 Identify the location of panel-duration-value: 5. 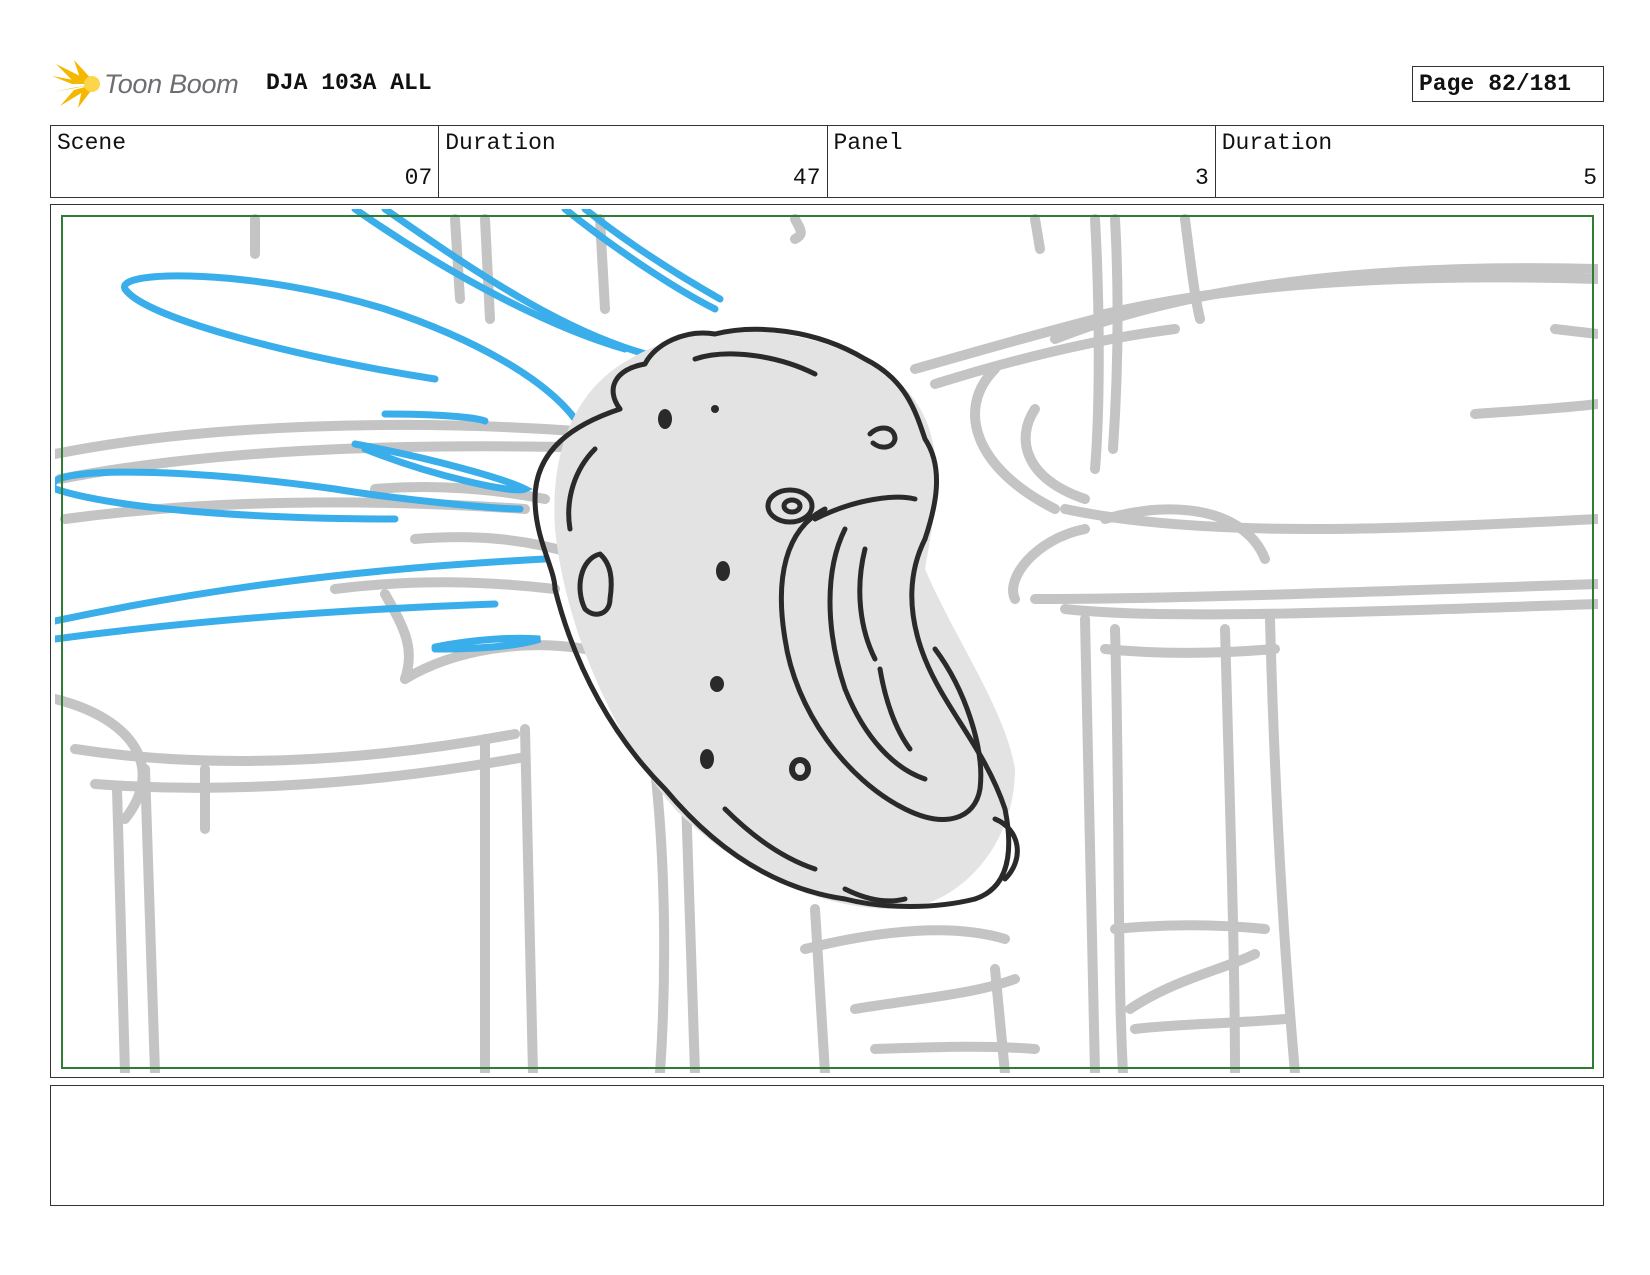
(1590, 178).